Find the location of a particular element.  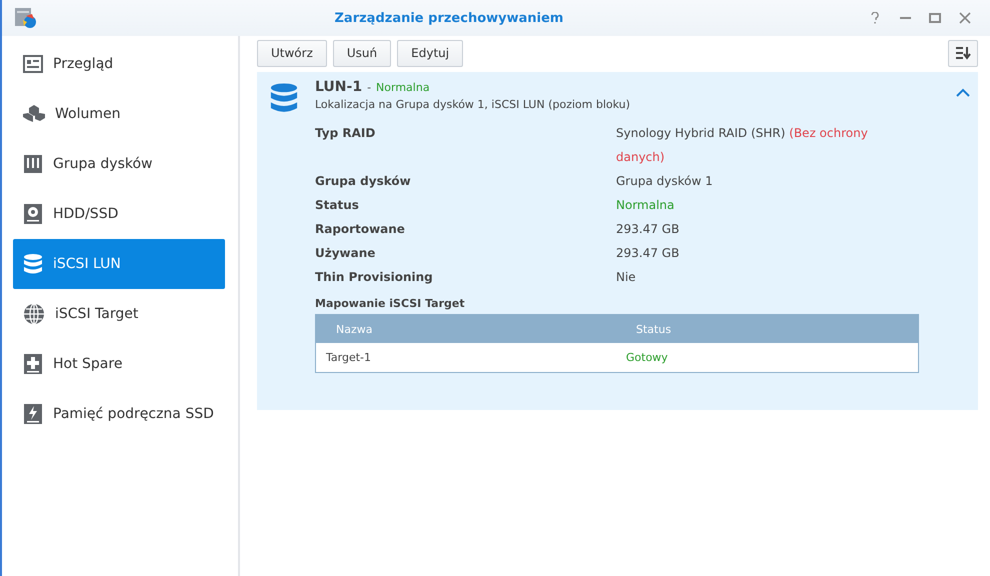

sort-icon is located at coordinates (963, 53).